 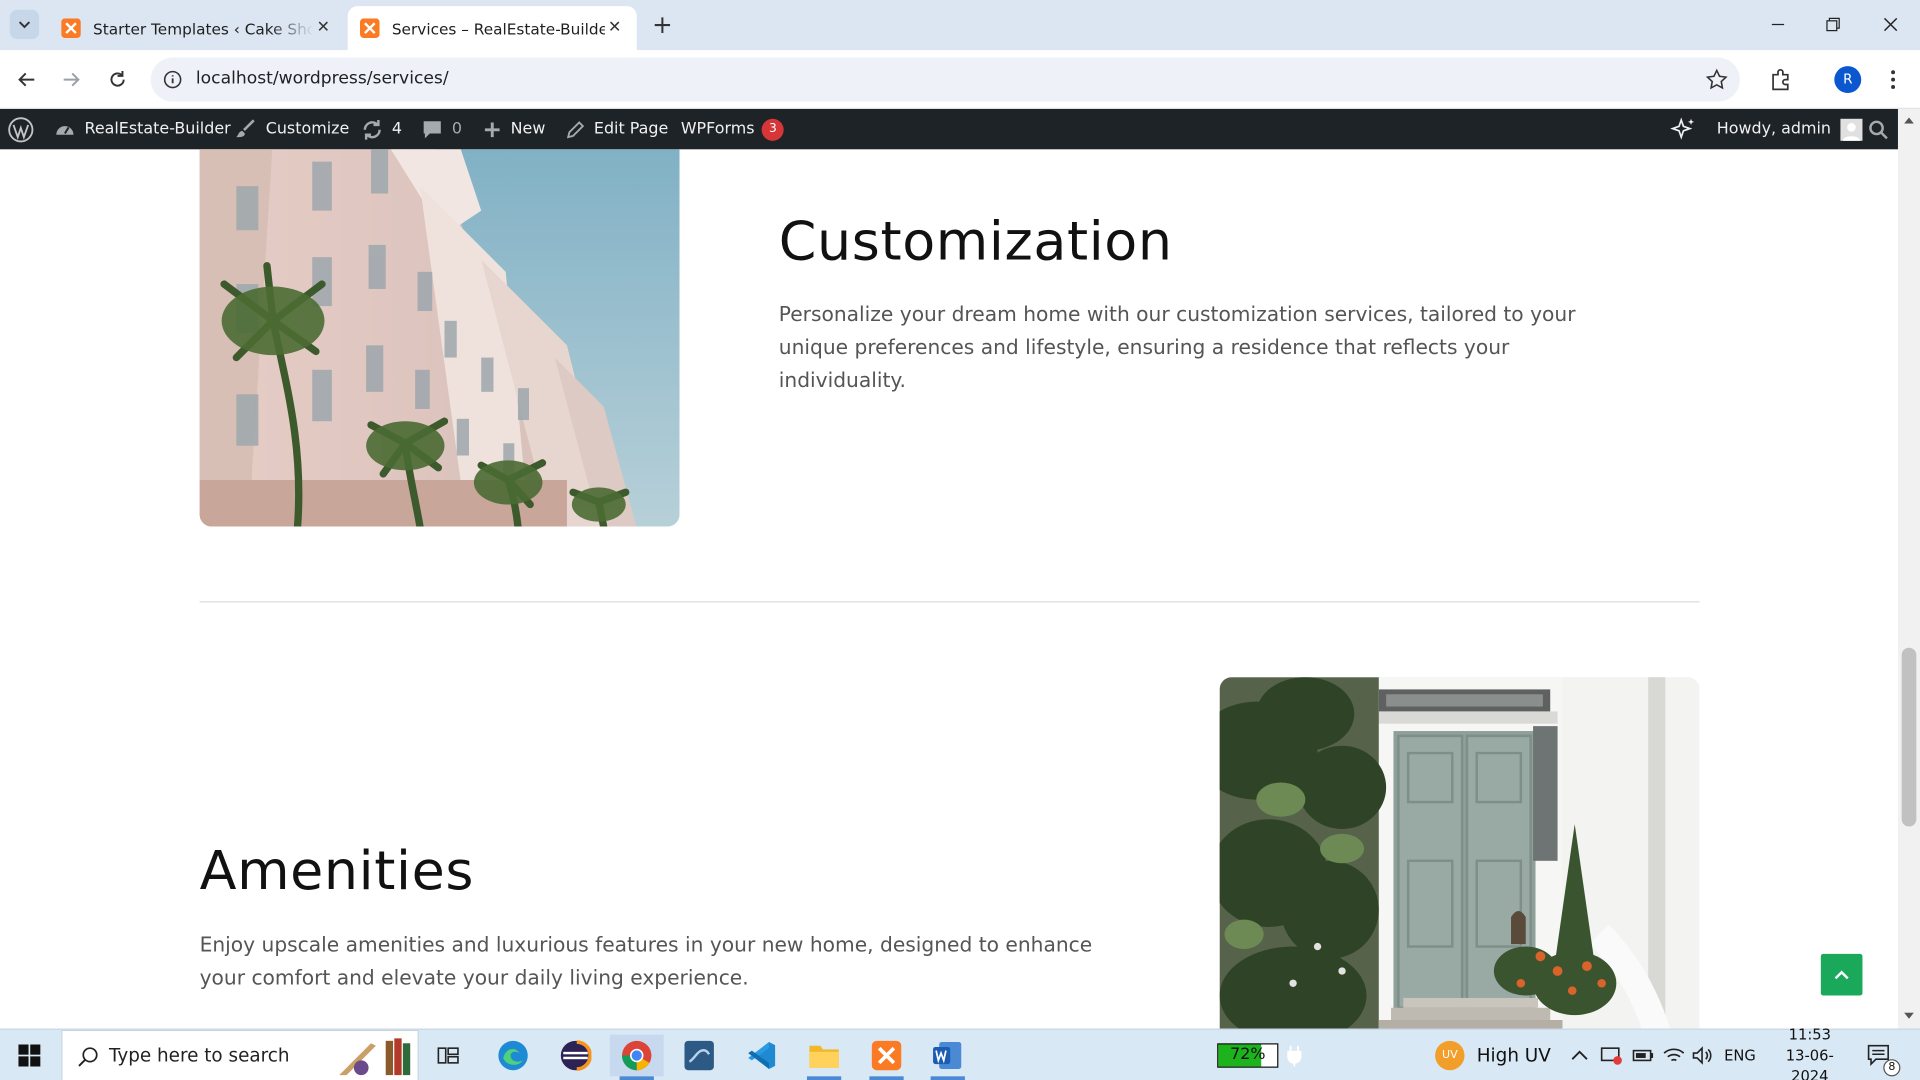 I want to click on close-window-button, so click(x=1890, y=24).